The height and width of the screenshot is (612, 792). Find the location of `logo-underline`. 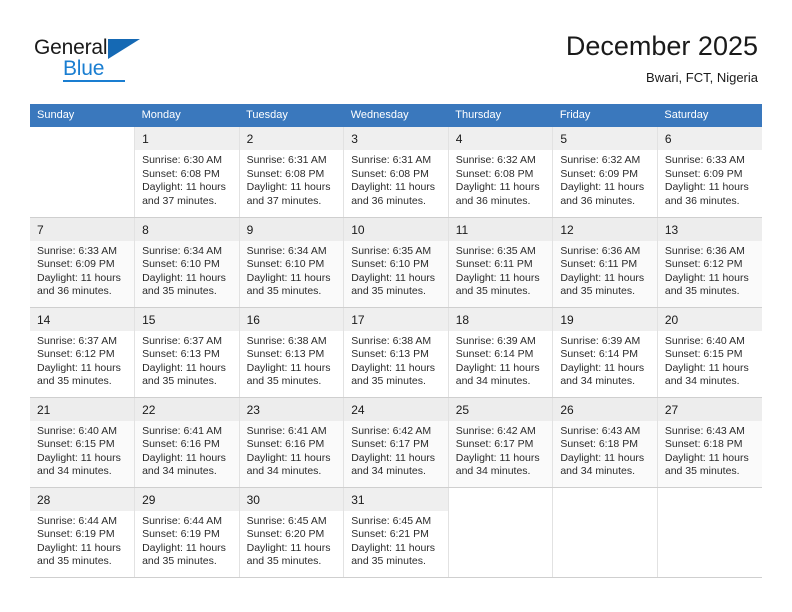

logo-underline is located at coordinates (94, 81).